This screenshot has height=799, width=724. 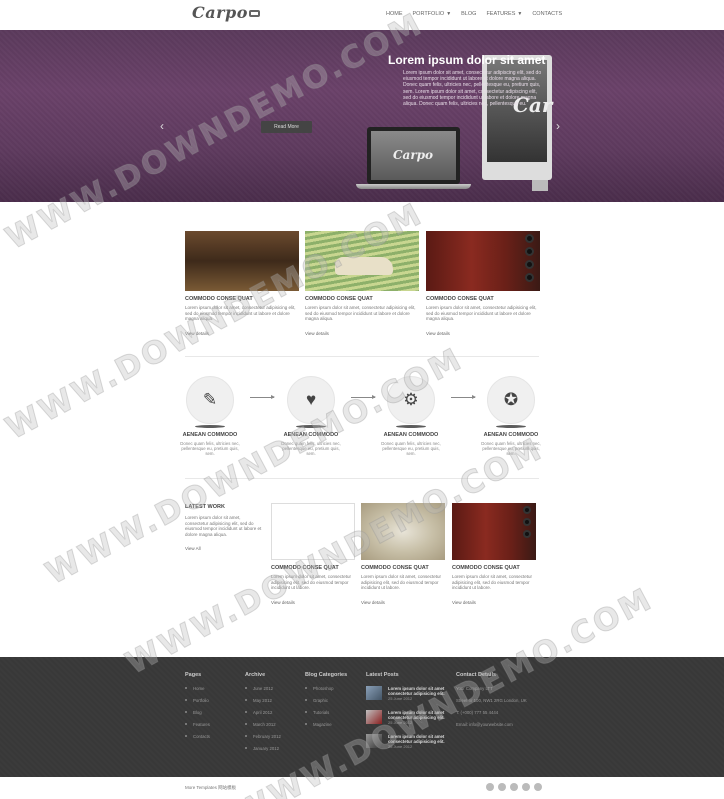 What do you see at coordinates (326, 692) in the screenshot?
I see `footer-link: Photoshop` at bounding box center [326, 692].